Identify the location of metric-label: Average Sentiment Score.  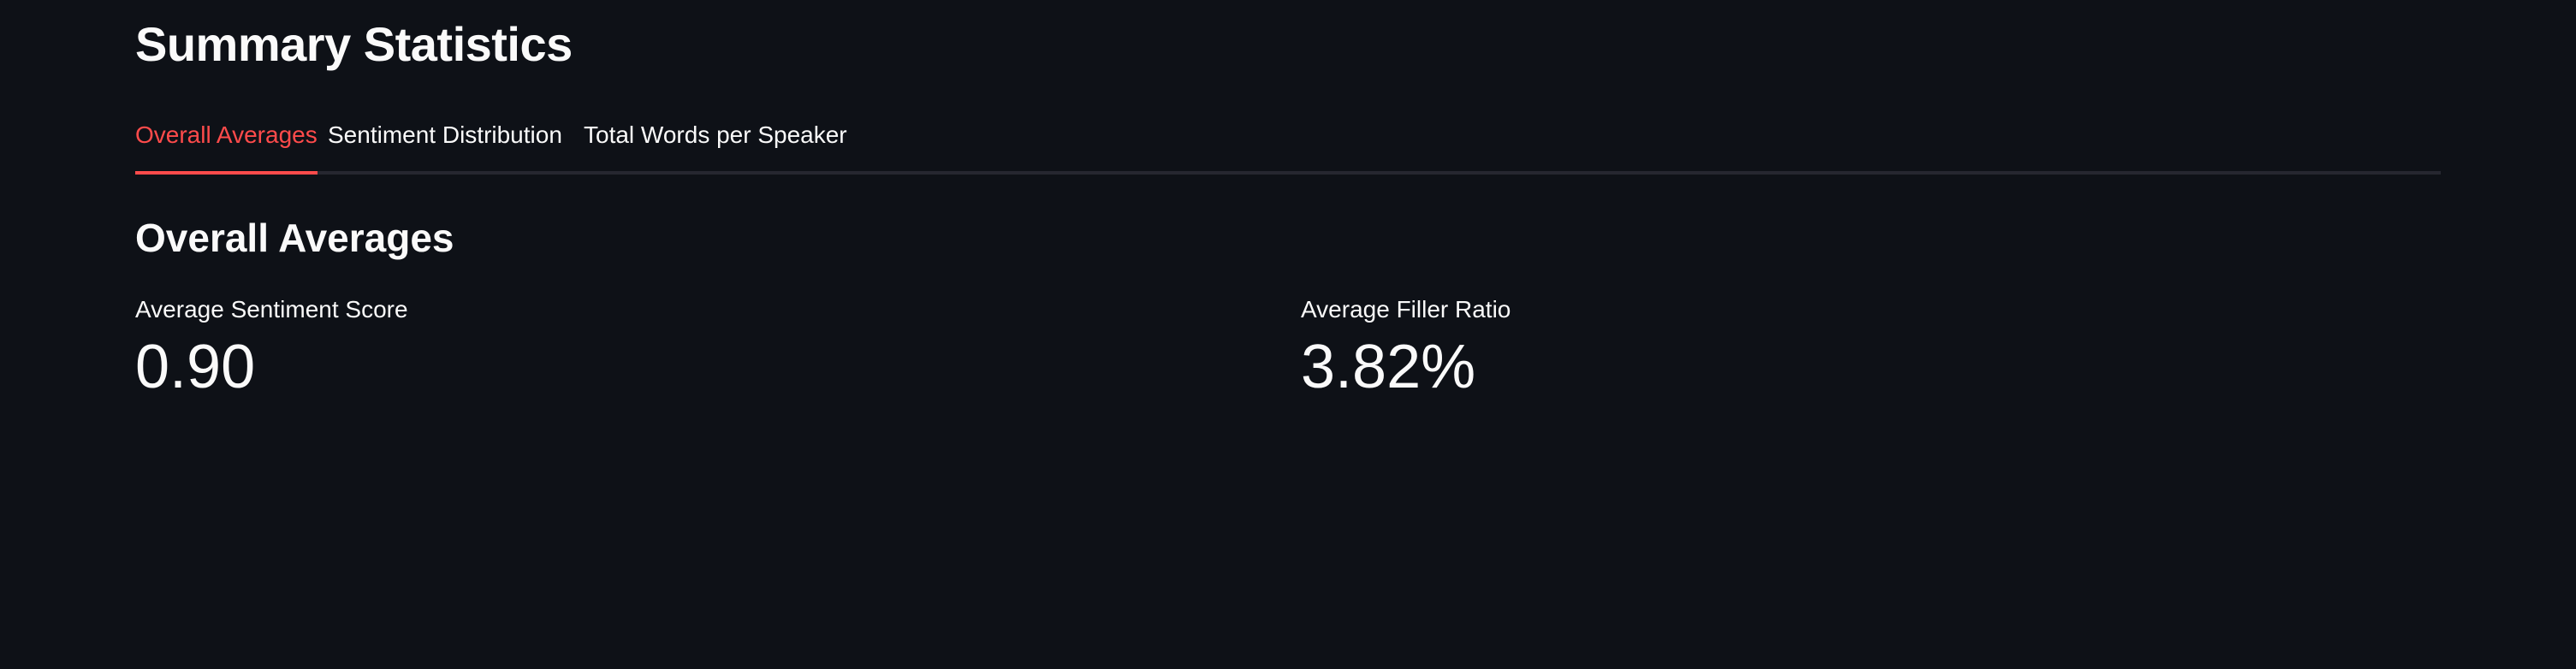
(271, 309).